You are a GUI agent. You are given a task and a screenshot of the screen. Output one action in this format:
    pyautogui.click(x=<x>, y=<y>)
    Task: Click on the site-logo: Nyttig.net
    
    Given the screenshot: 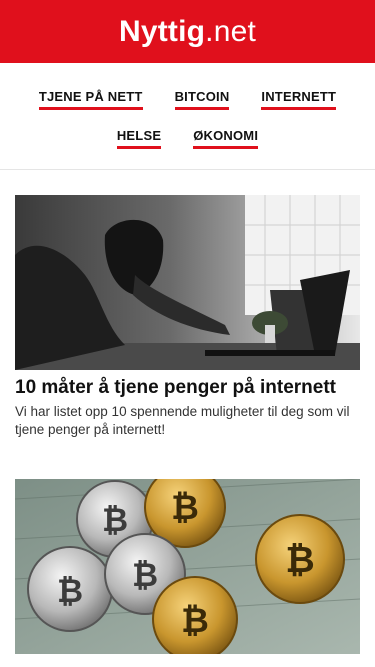 What is the action you would take?
    pyautogui.click(x=187, y=32)
    